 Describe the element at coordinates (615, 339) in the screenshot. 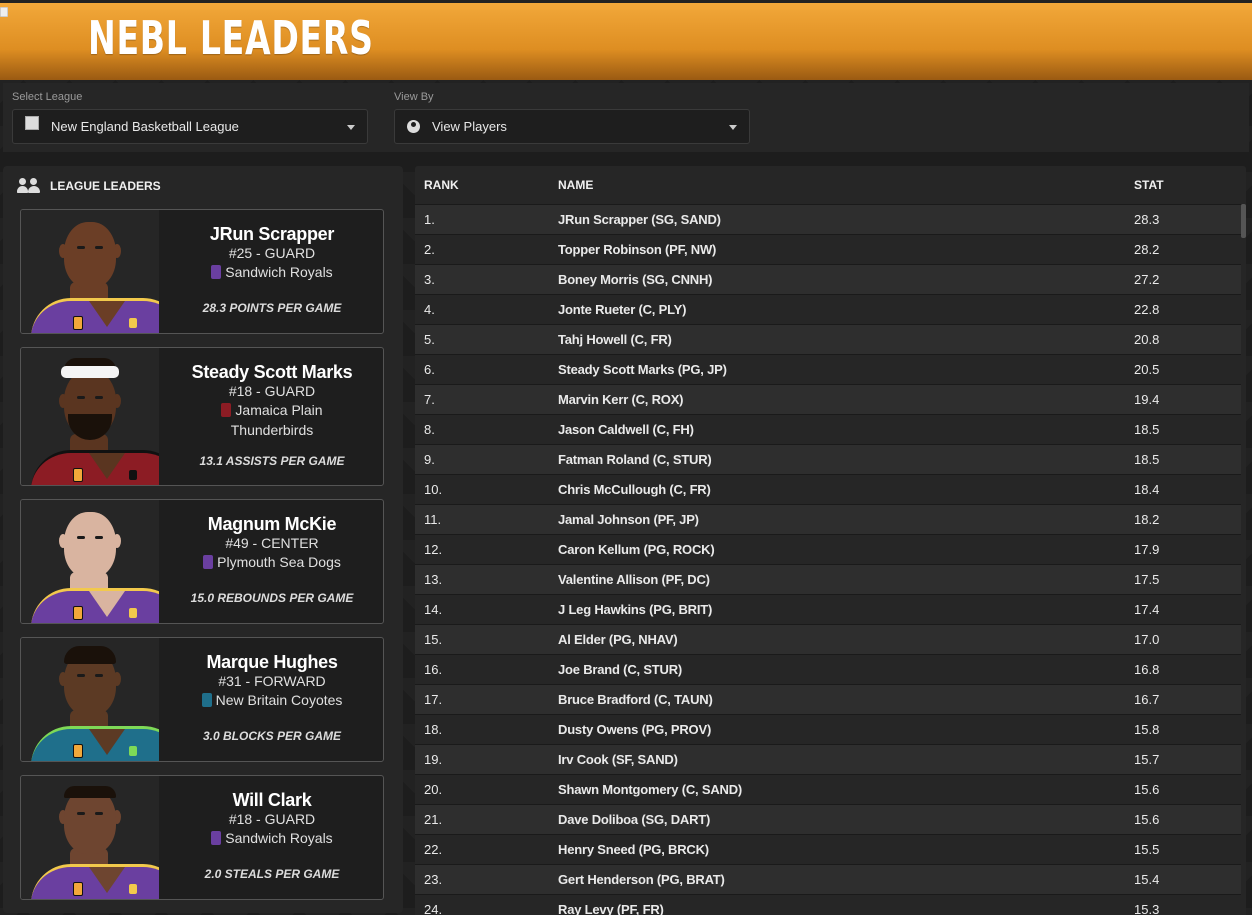

I see `cell-name: Tahj Howell (C, FR)` at that location.